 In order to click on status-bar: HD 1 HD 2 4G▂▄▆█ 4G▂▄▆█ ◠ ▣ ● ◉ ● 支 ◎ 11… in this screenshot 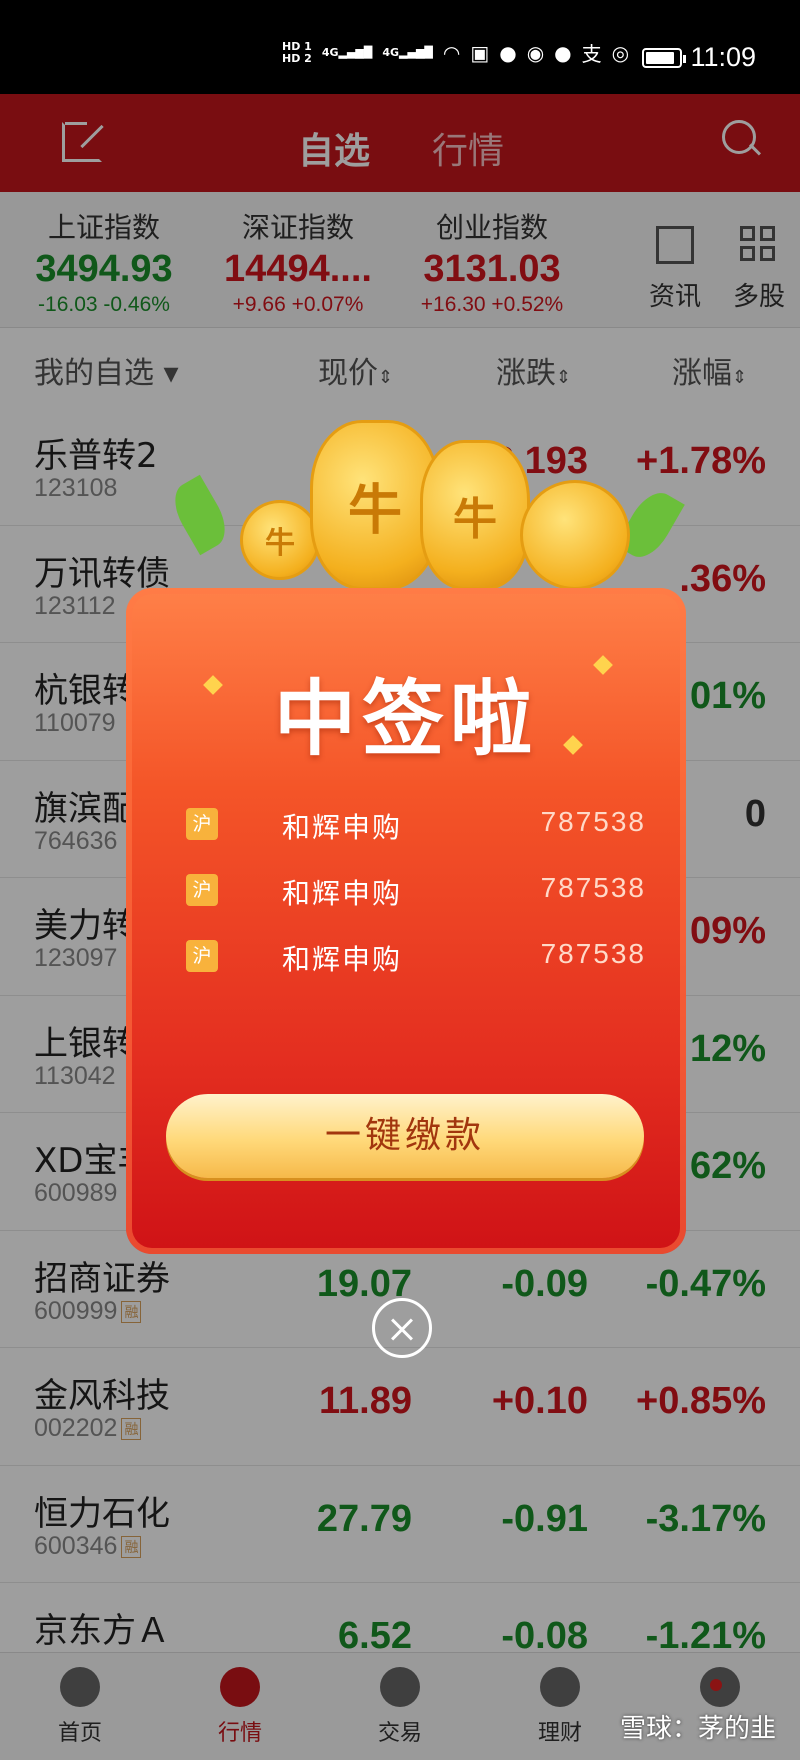, I will do `click(400, 47)`.